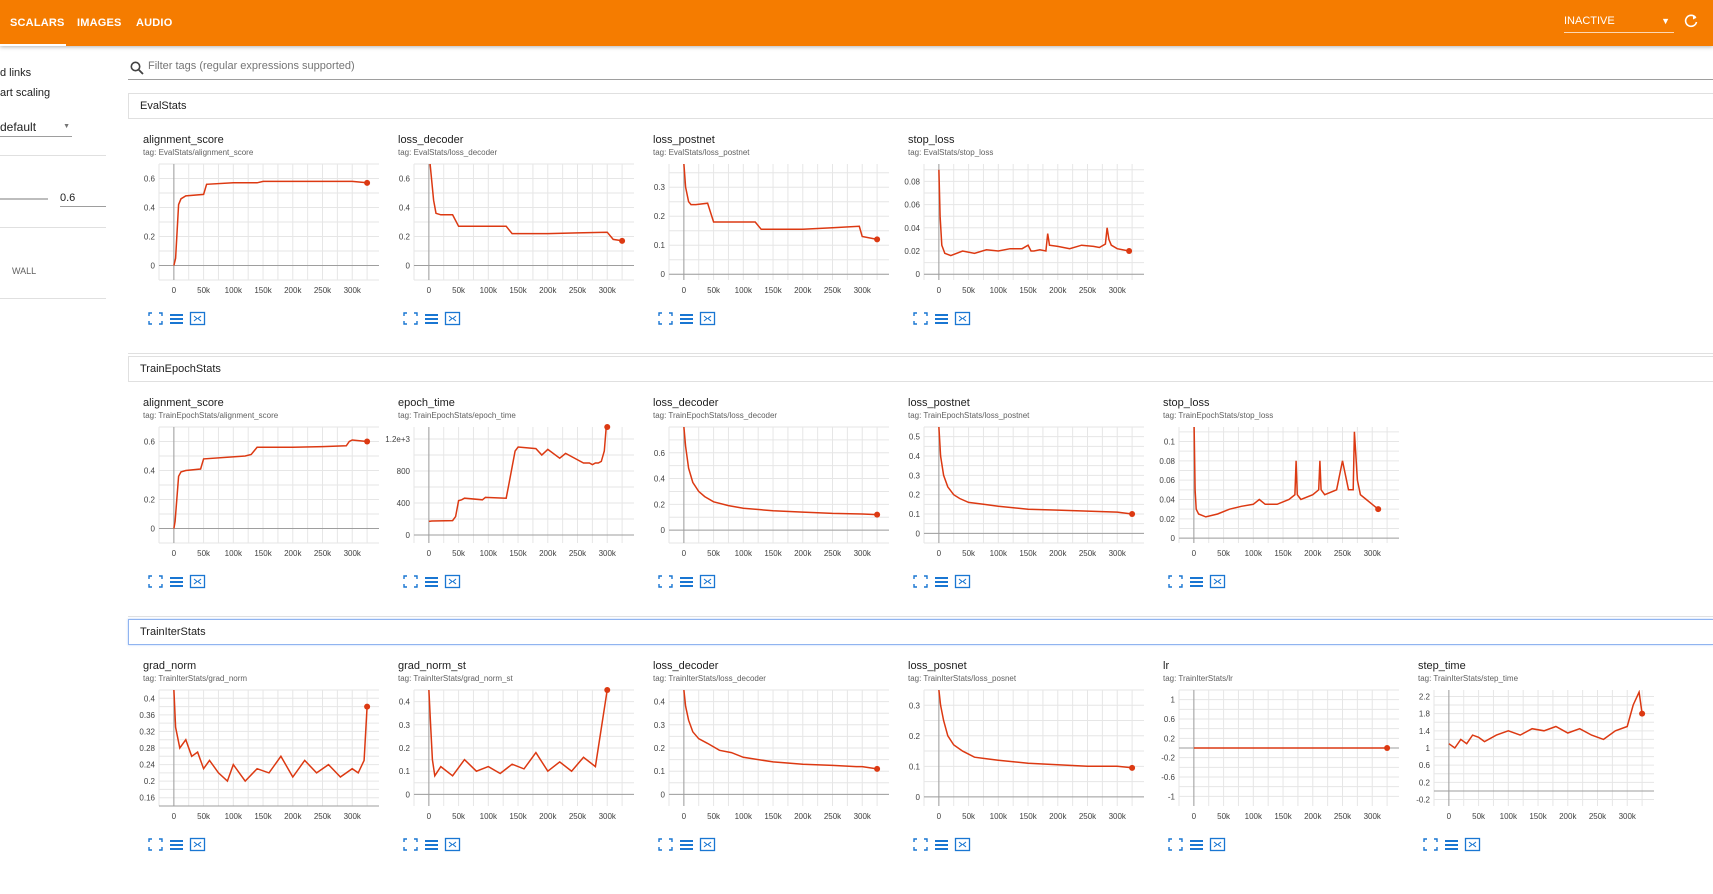 This screenshot has height=894, width=1713. Describe the element at coordinates (431, 140) in the screenshot. I see `chart-title: loss_decoder` at that location.